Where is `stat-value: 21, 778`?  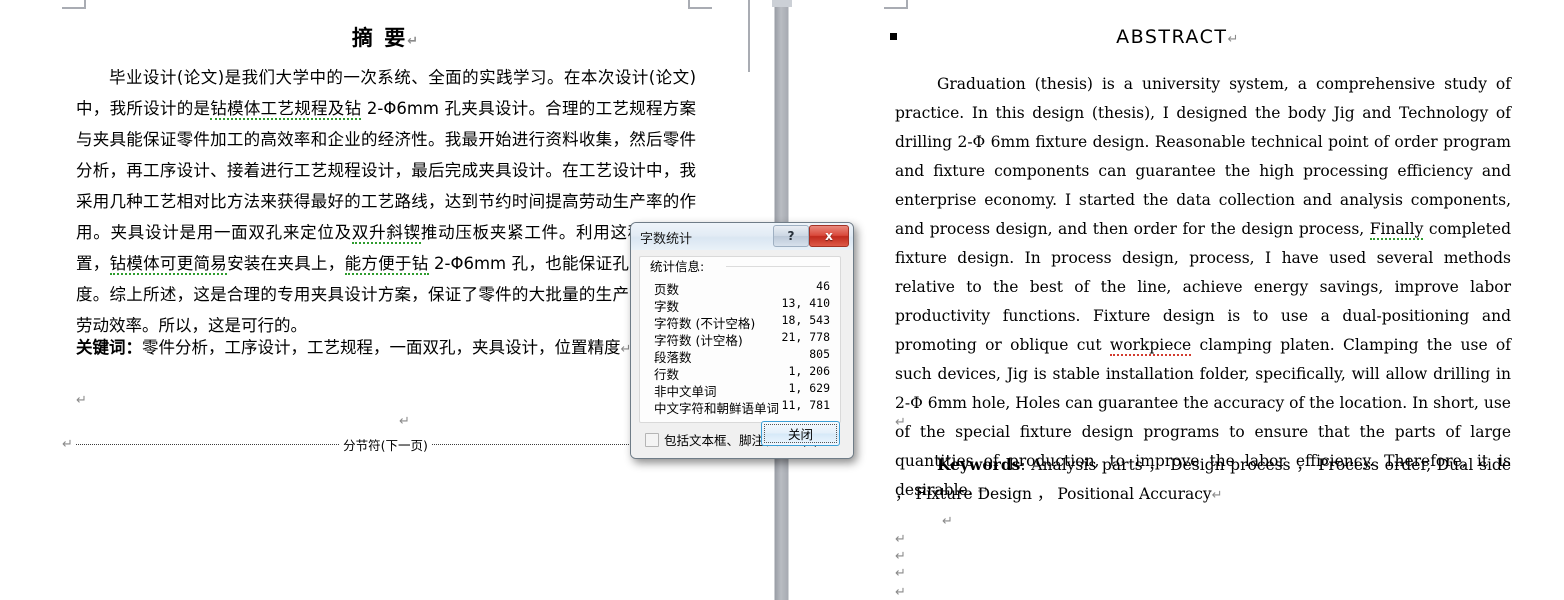 stat-value: 21, 778 is located at coordinates (805, 337).